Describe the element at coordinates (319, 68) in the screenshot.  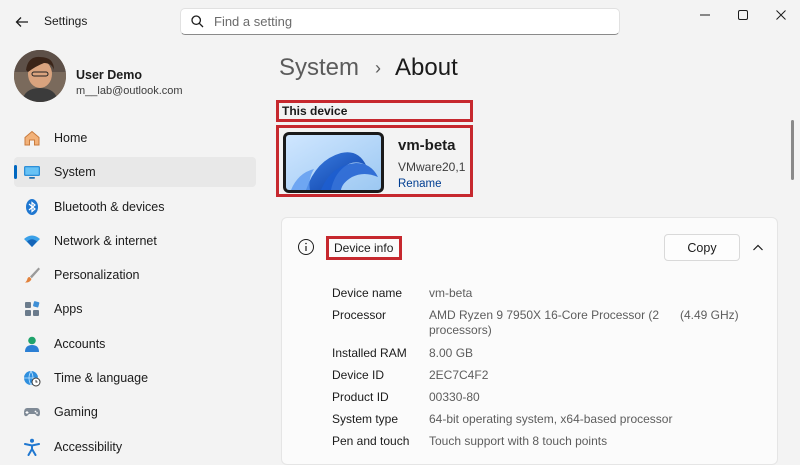
I see `breadcrumb-parent-system: System` at that location.